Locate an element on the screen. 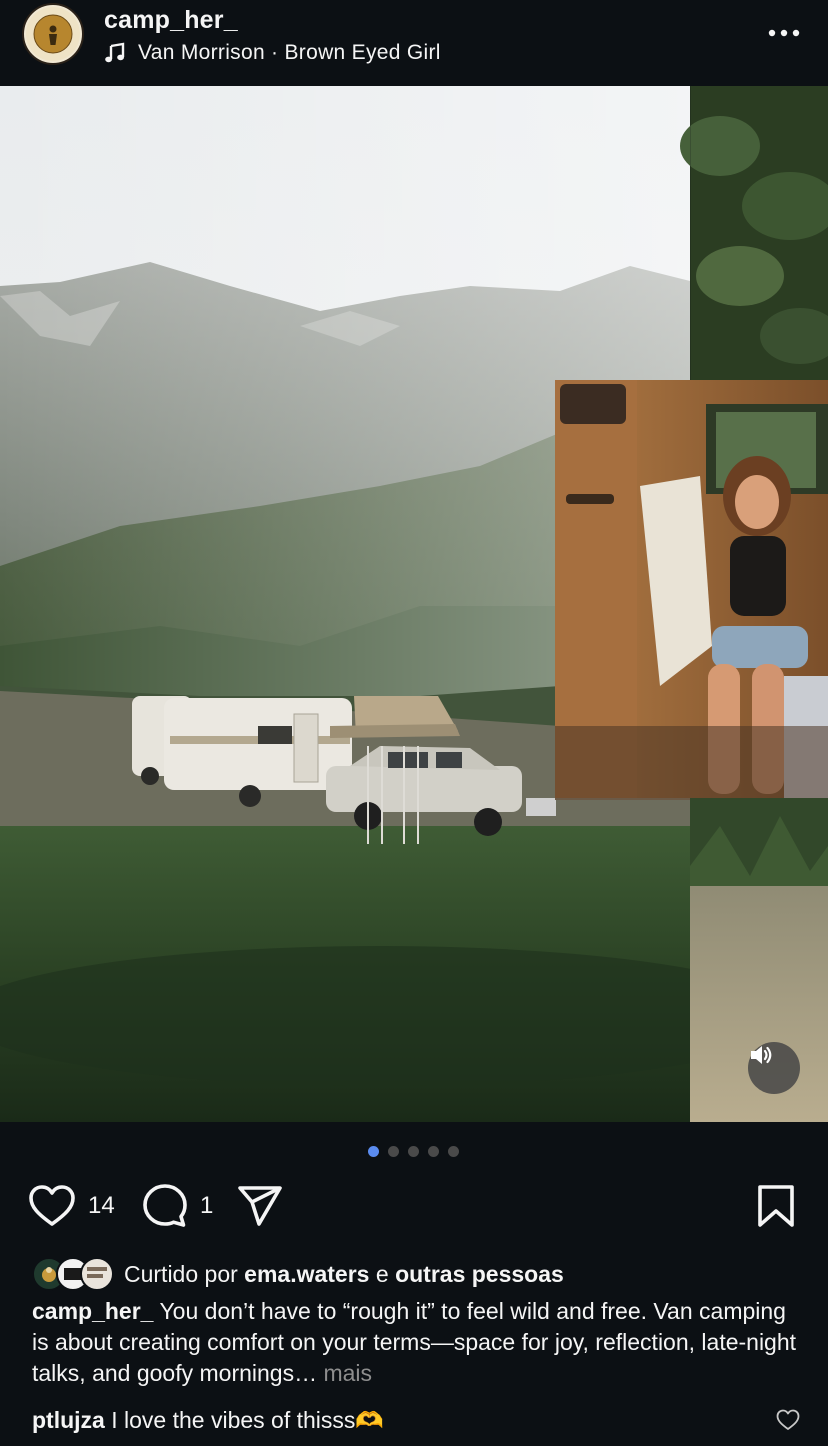 The width and height of the screenshot is (828, 1446). comment-username: ptlujza is located at coordinates (68, 1420).